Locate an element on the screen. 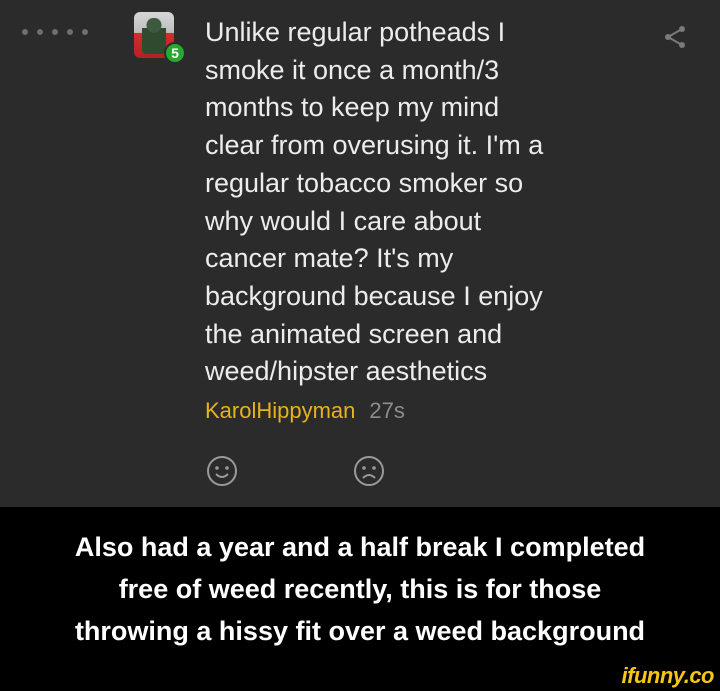 The height and width of the screenshot is (691, 720). ifunny-watermark: ifunny.co is located at coordinates (668, 675).